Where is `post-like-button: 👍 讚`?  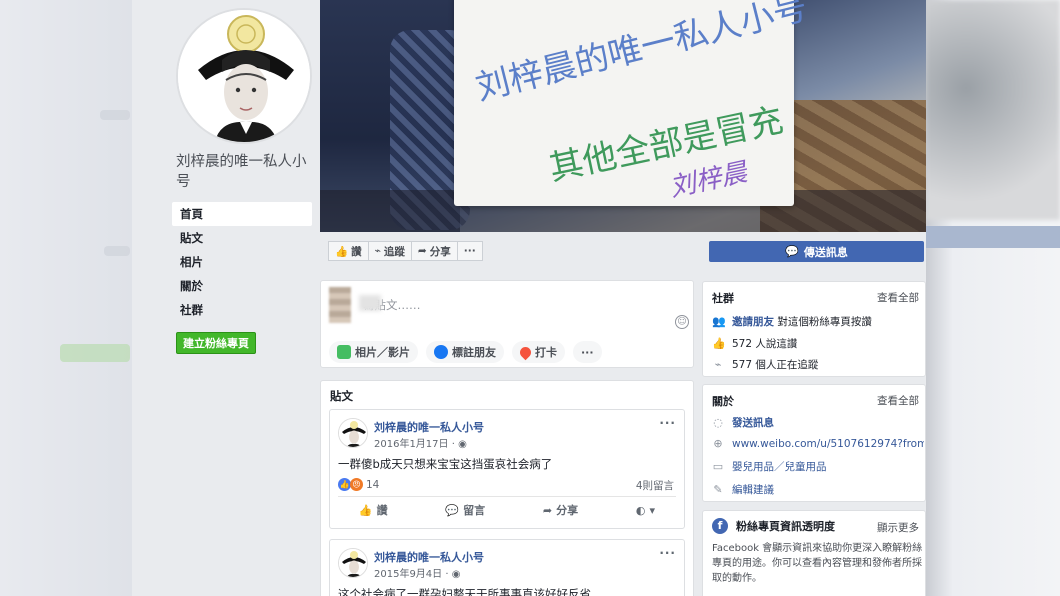 post-like-button: 👍 讚 is located at coordinates (373, 510).